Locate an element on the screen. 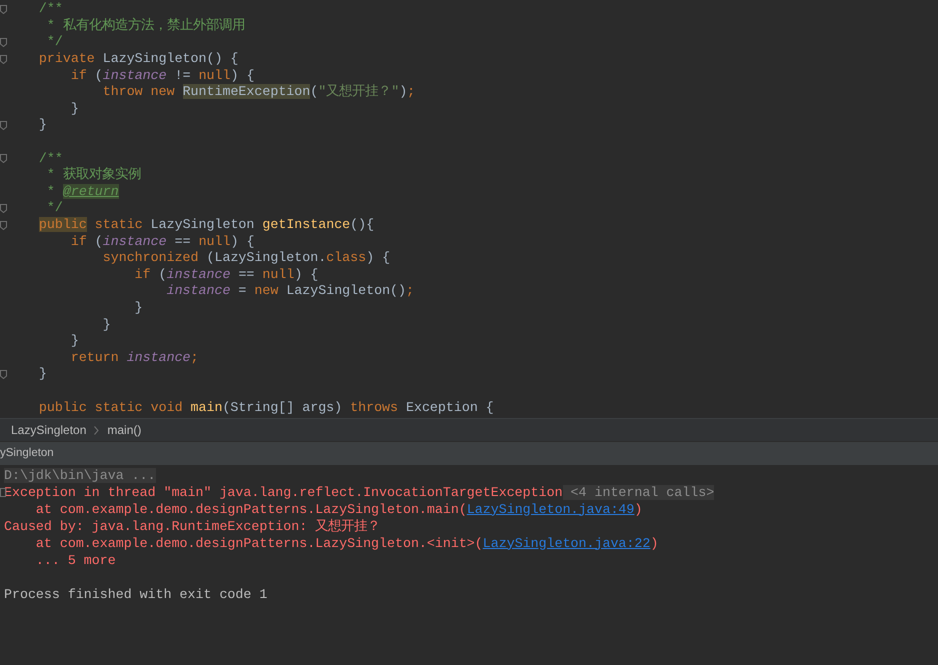  run-tab: ySingleton is located at coordinates (27, 453).